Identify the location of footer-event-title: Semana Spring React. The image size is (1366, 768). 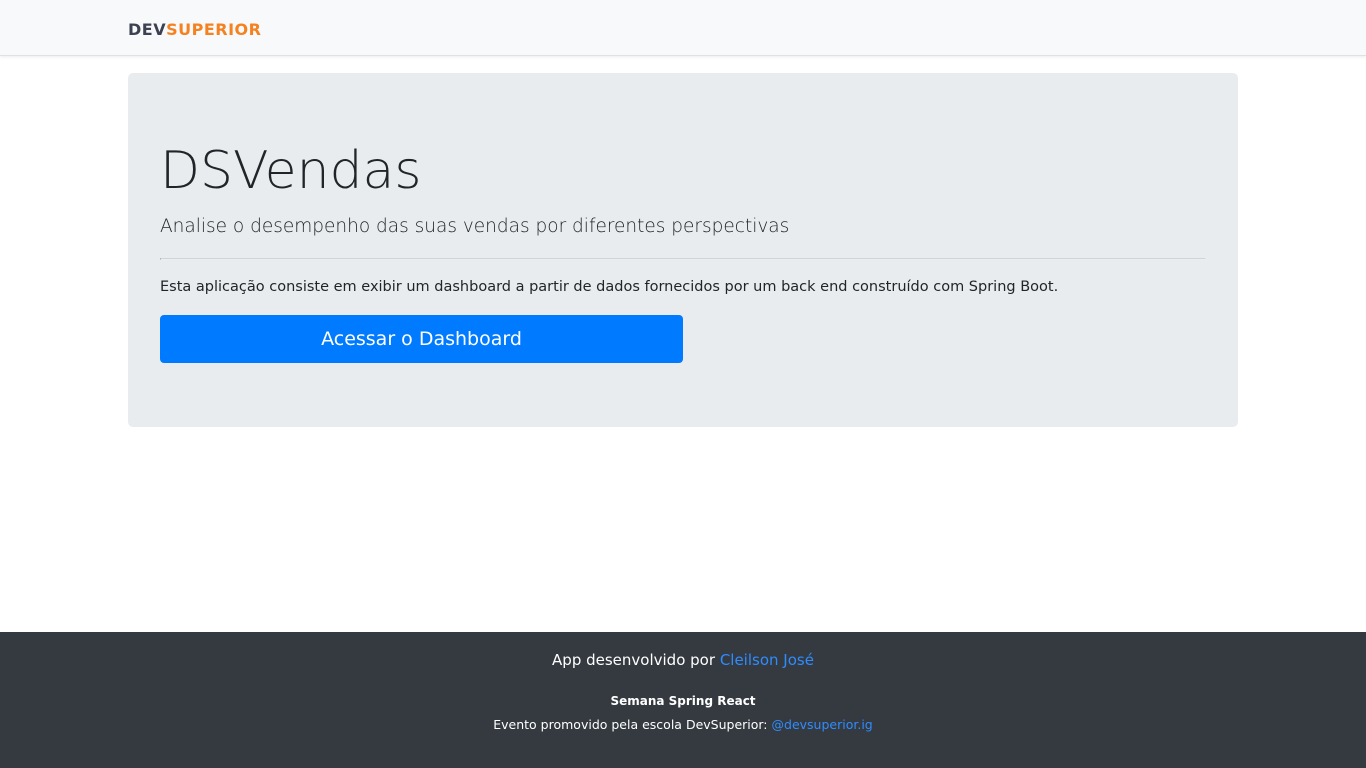
(683, 701).